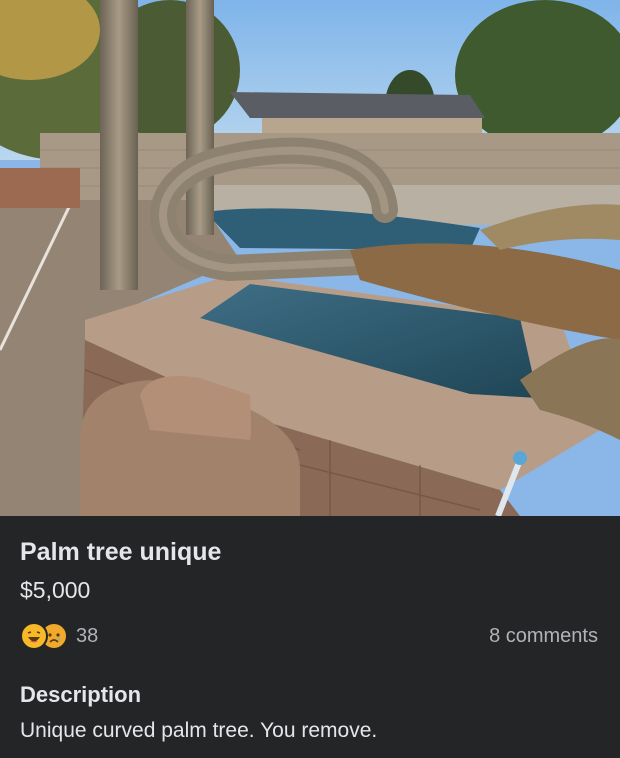 This screenshot has width=620, height=758. What do you see at coordinates (59, 636) in the screenshot?
I see `reactions-summary: 38` at bounding box center [59, 636].